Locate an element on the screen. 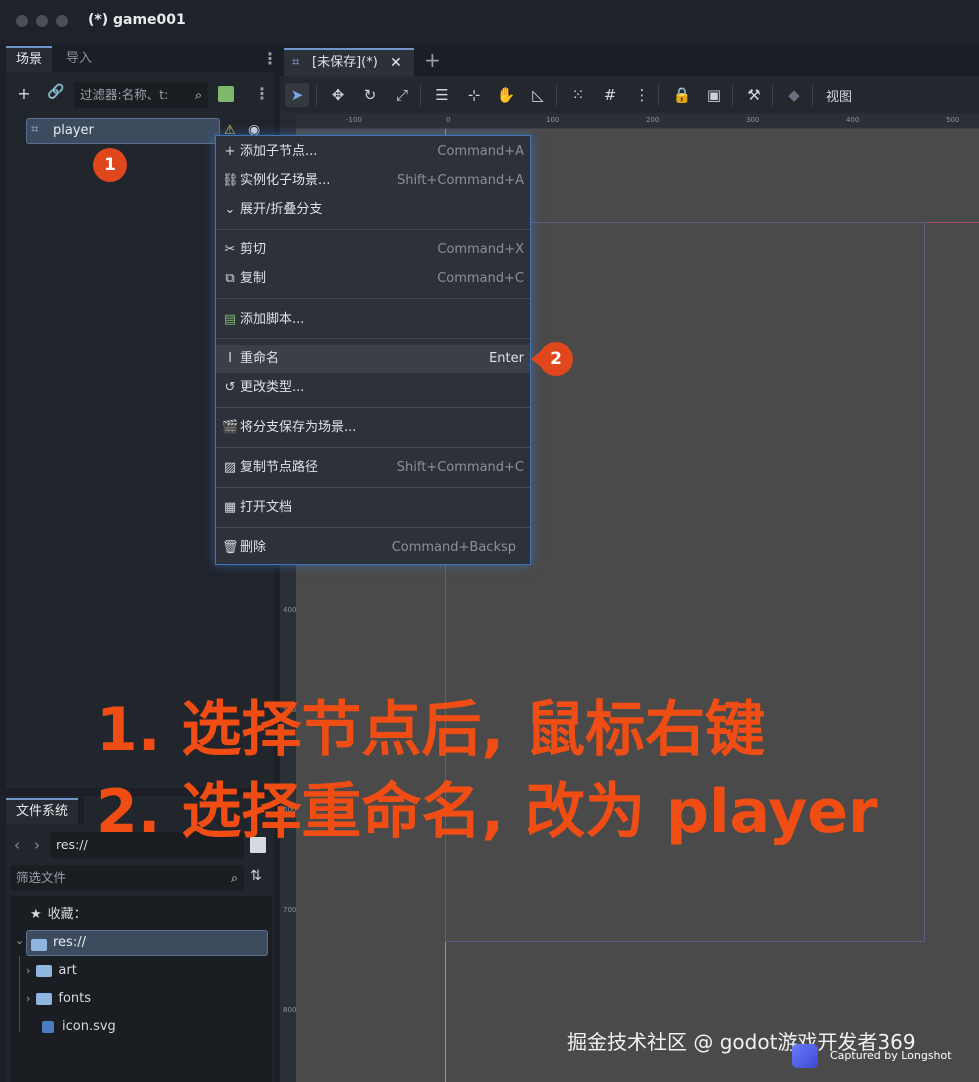 The image size is (979, 1082). menu-item-delete: 🗑 删除 Command+Backsp is located at coordinates (373, 548).